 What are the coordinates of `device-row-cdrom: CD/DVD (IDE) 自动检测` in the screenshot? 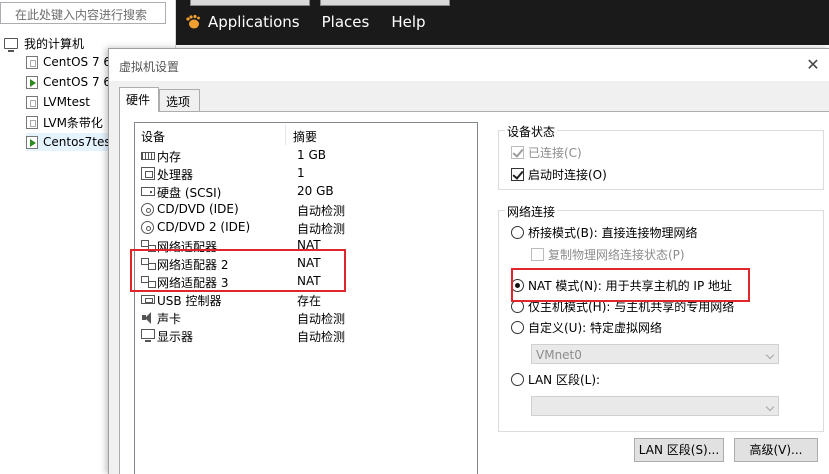 It's located at (306, 210).